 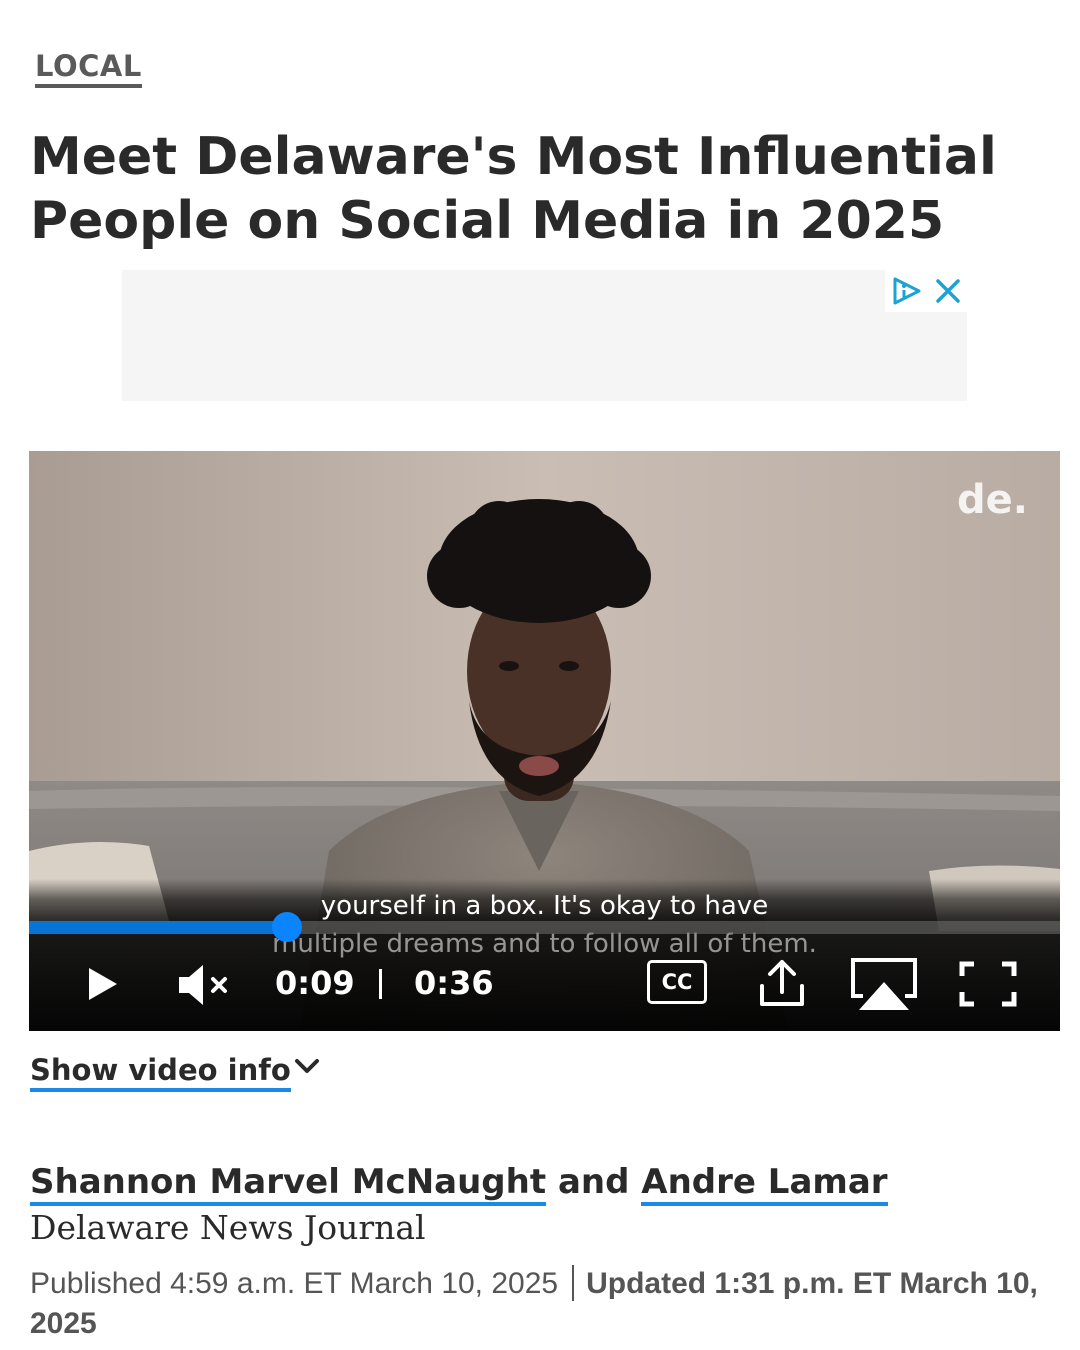 I want to click on date-divider, so click(x=573, y=1283).